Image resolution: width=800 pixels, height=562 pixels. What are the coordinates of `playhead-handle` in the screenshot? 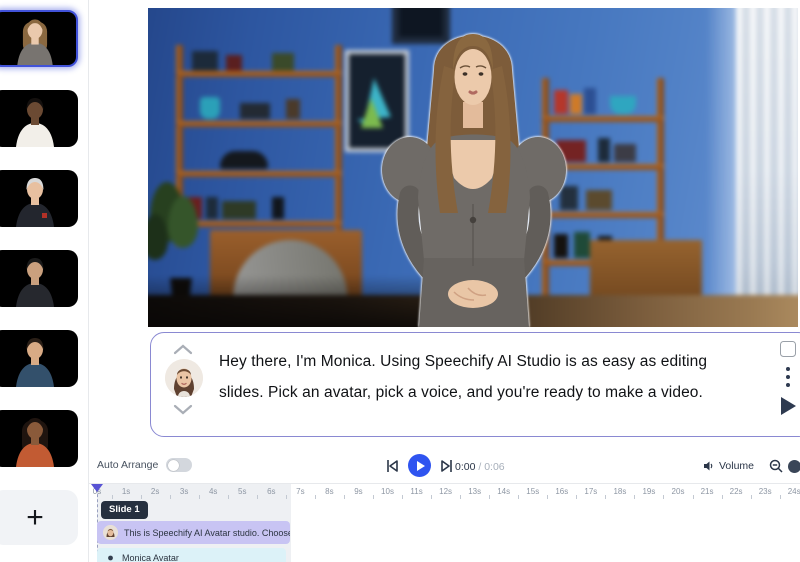 It's located at (96, 488).